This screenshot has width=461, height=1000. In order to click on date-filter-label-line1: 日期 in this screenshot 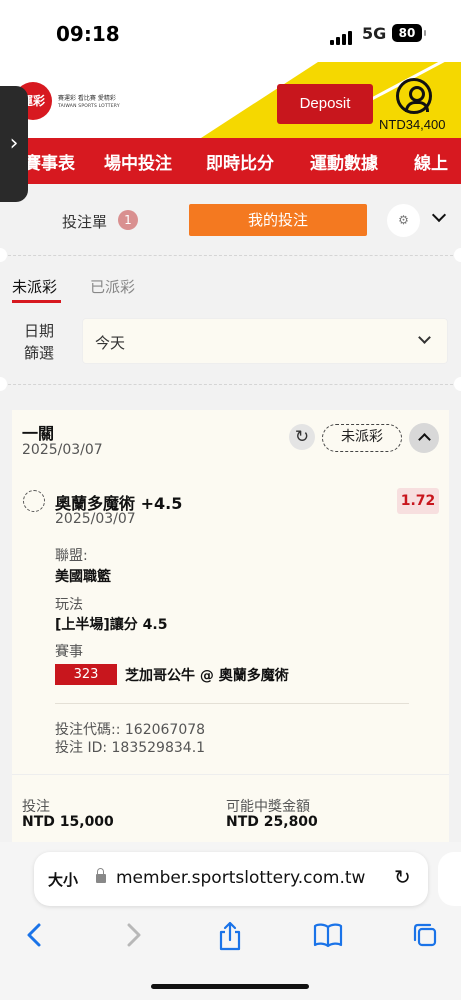, I will do `click(39, 331)`.